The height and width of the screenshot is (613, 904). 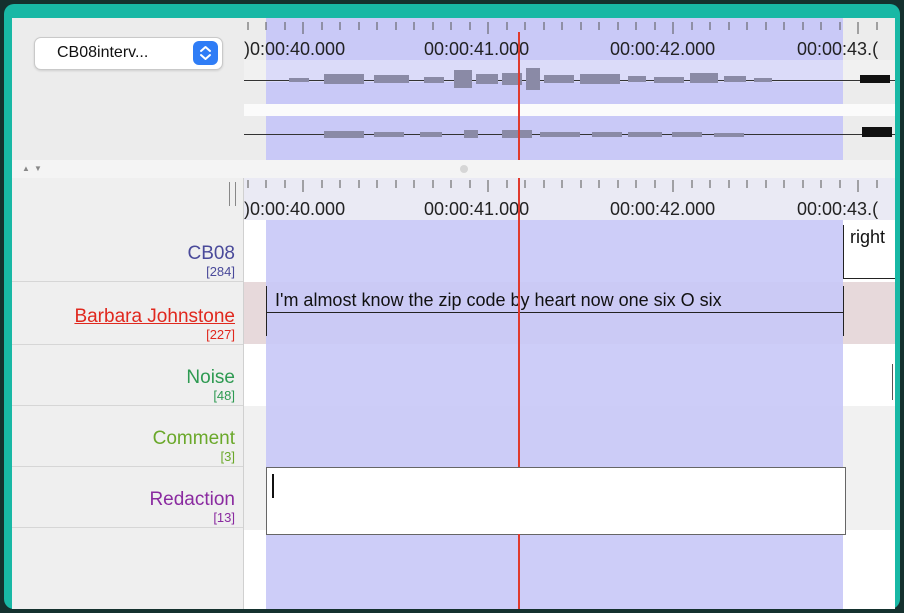 What do you see at coordinates (569, 110) in the screenshot?
I see `channel-gap` at bounding box center [569, 110].